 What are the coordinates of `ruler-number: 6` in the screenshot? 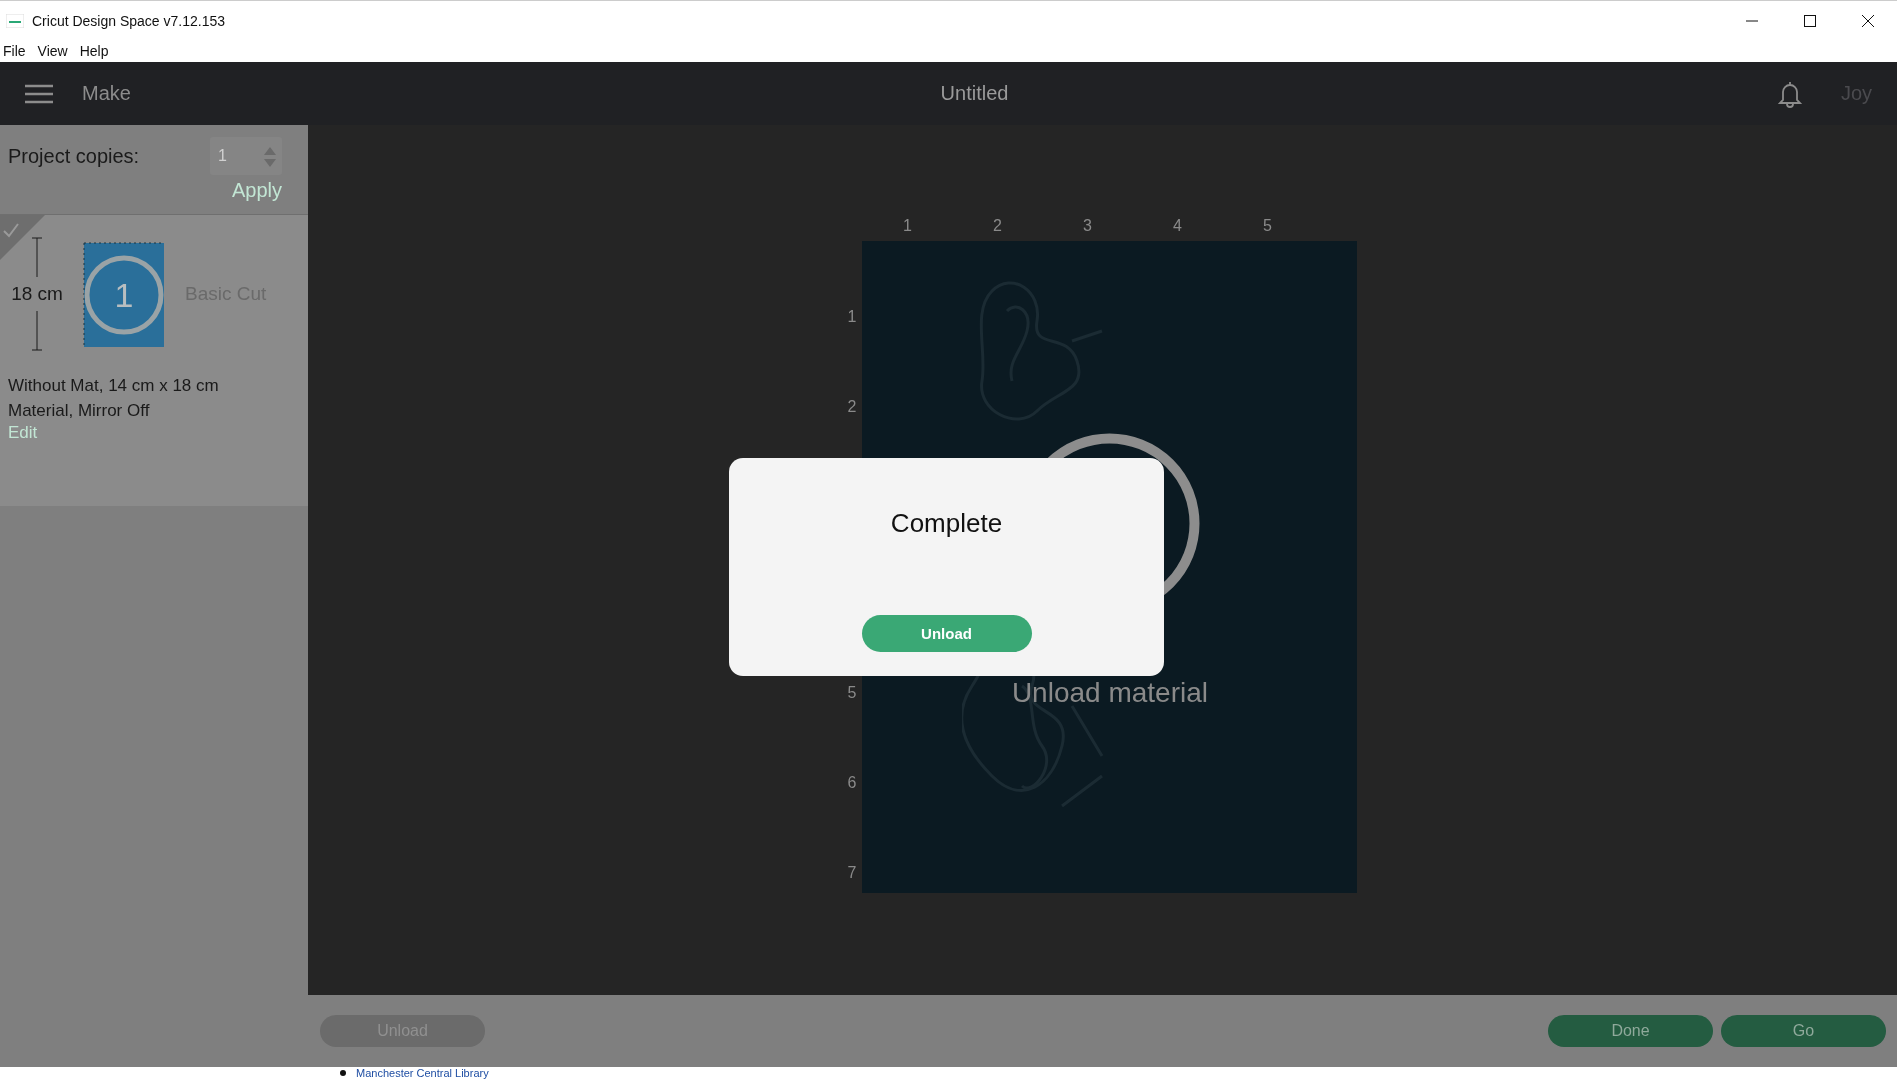 It's located at (852, 783).